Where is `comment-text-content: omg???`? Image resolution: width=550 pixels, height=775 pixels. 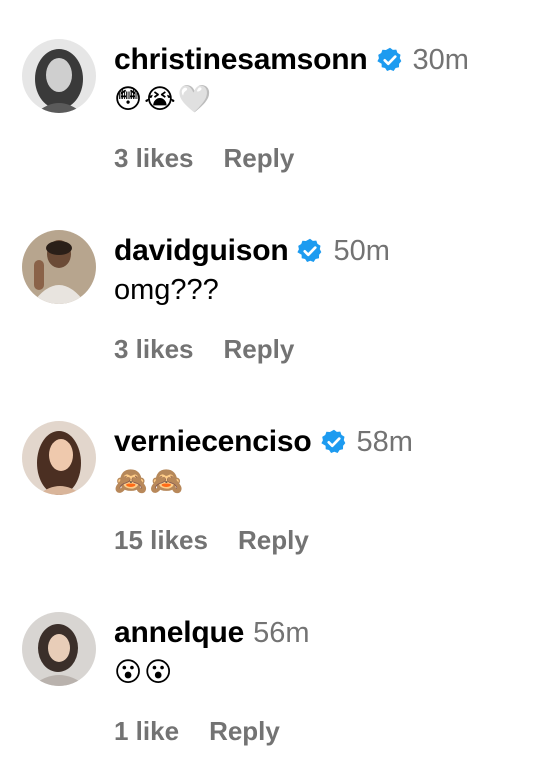 comment-text-content: omg??? is located at coordinates (166, 289).